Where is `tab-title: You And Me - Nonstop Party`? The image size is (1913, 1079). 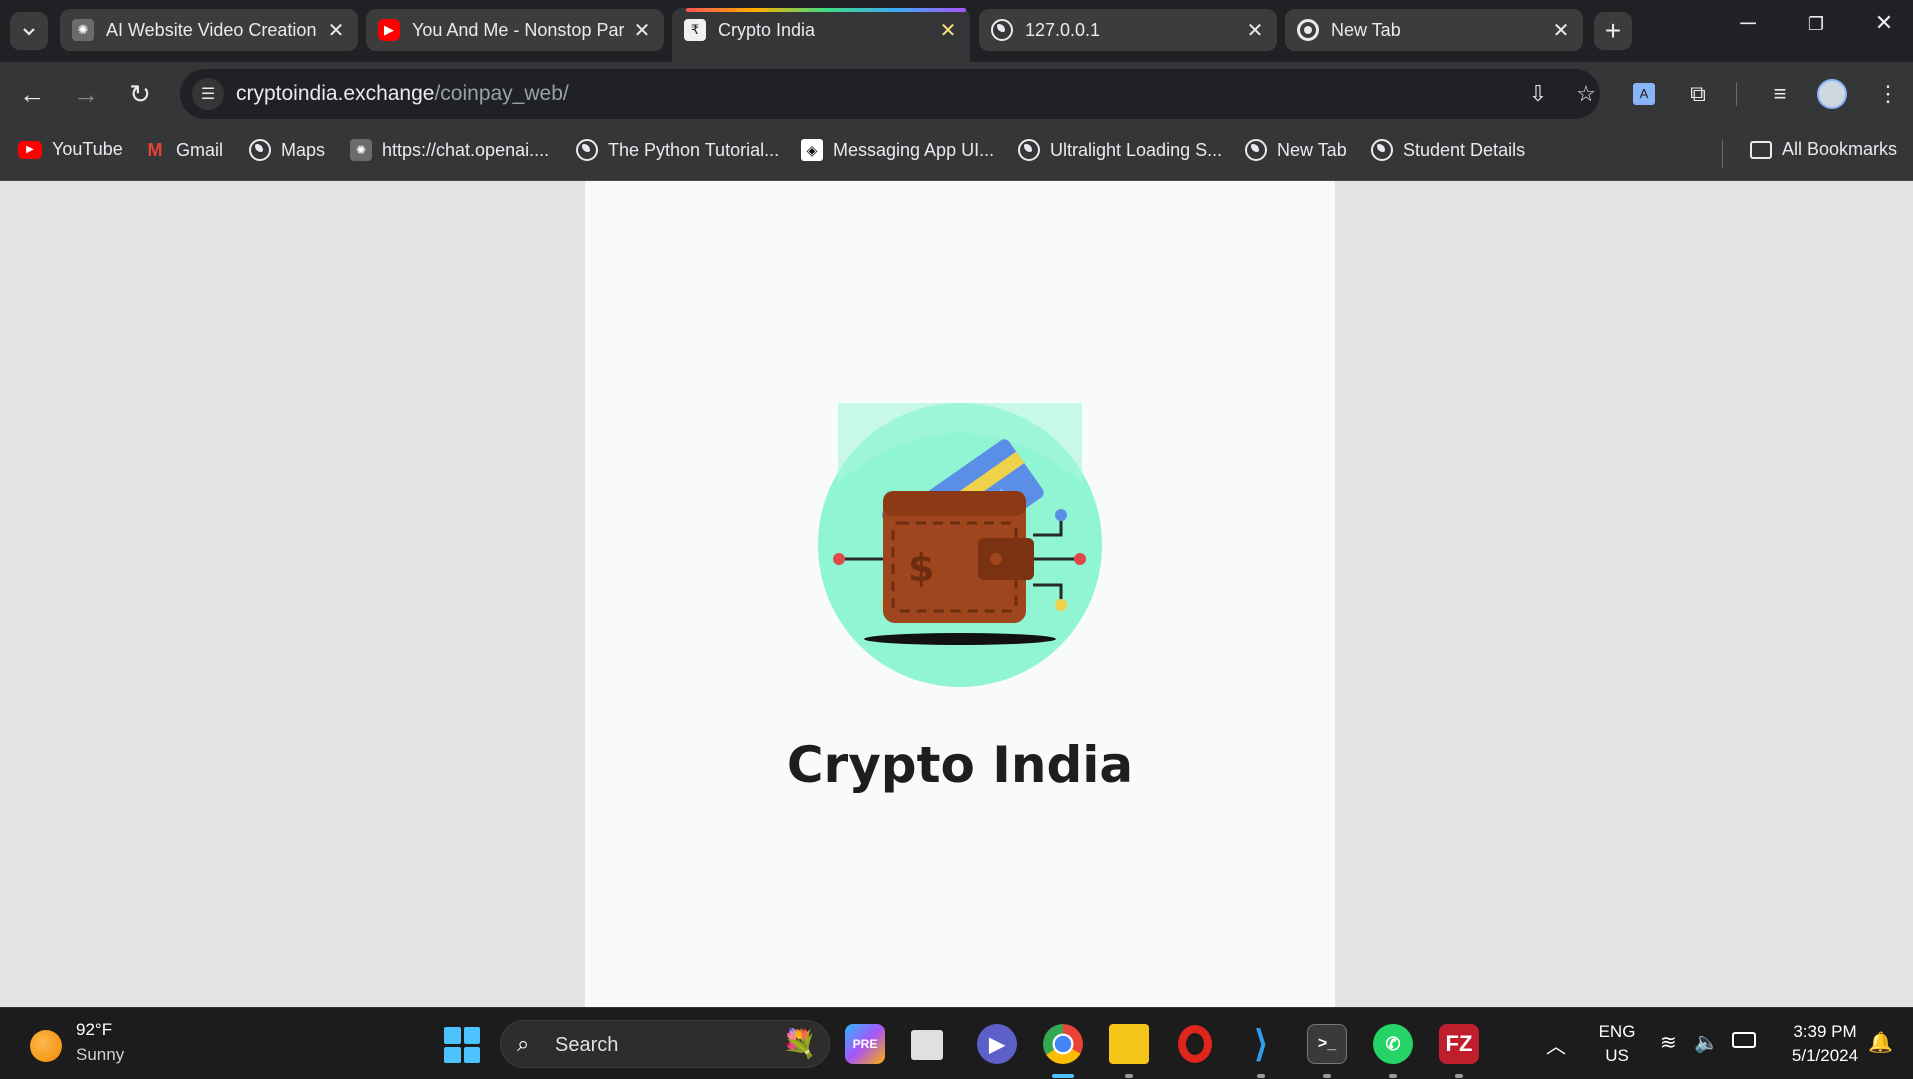
tab-title: You And Me - Nonstop Party is located at coordinates (518, 29).